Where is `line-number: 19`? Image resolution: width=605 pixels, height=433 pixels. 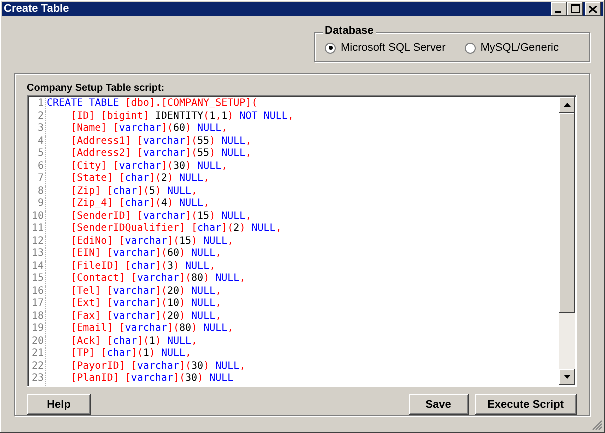
line-number: 19 is located at coordinates (37, 329).